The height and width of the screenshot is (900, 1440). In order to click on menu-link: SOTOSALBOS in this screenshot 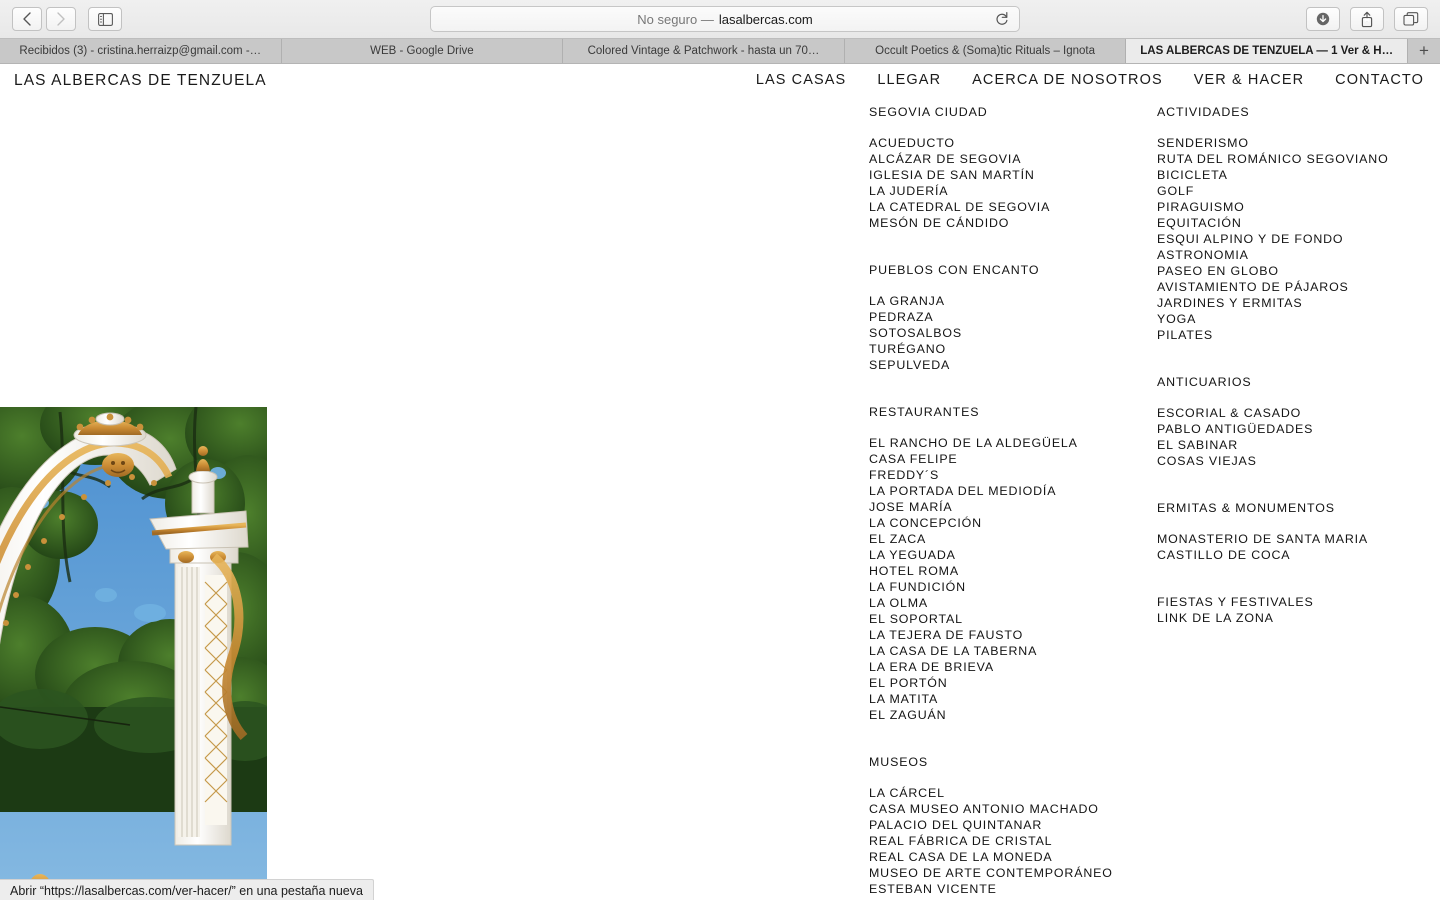, I will do `click(1009, 333)`.